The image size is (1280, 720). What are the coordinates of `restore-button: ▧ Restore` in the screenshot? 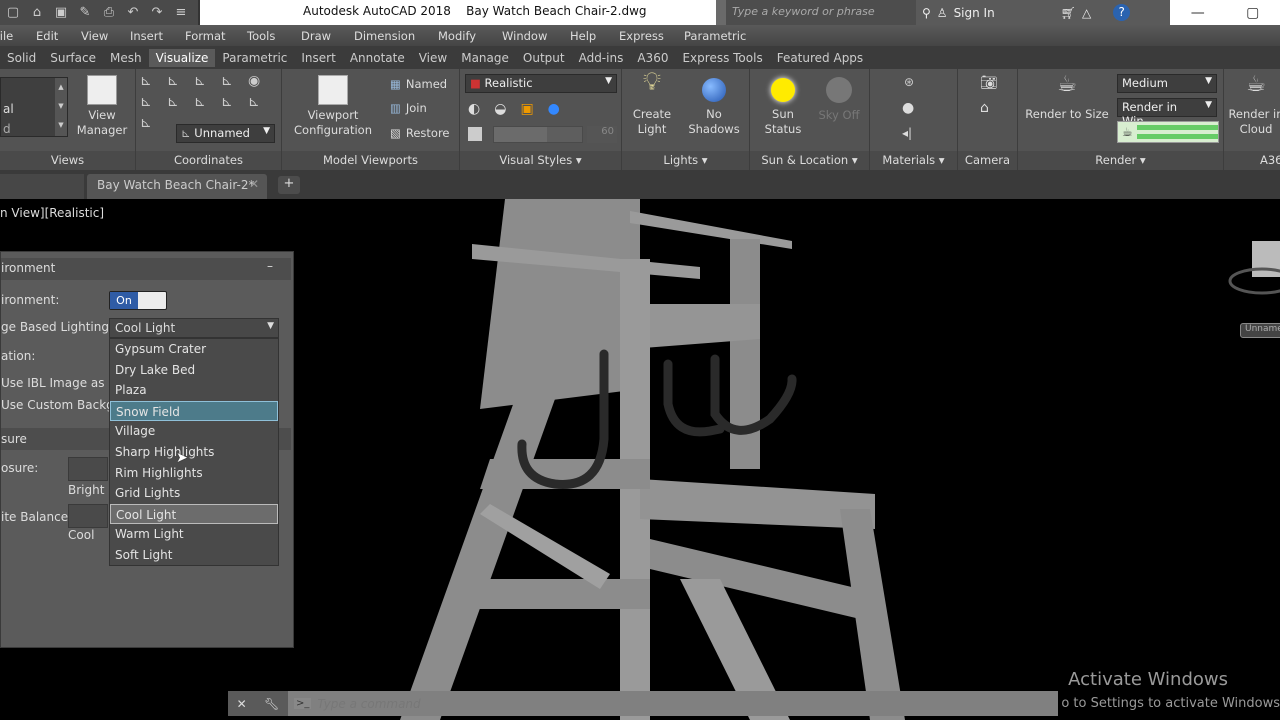 It's located at (420, 133).